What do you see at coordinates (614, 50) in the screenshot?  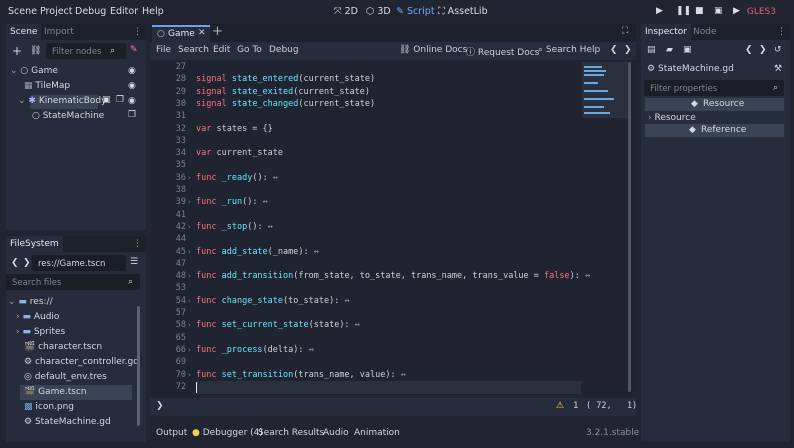 I see `prev-script-icon: ❮` at bounding box center [614, 50].